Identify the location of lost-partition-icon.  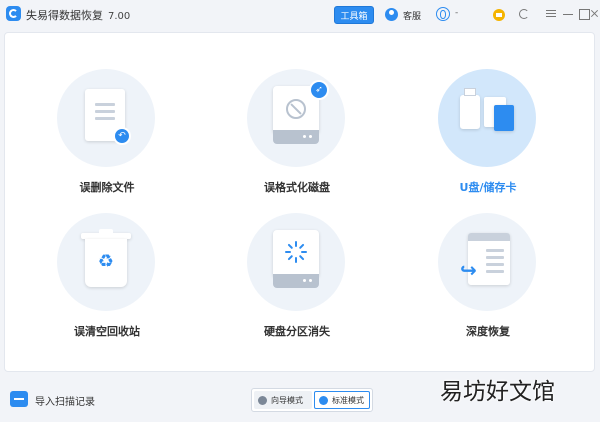
(296, 259).